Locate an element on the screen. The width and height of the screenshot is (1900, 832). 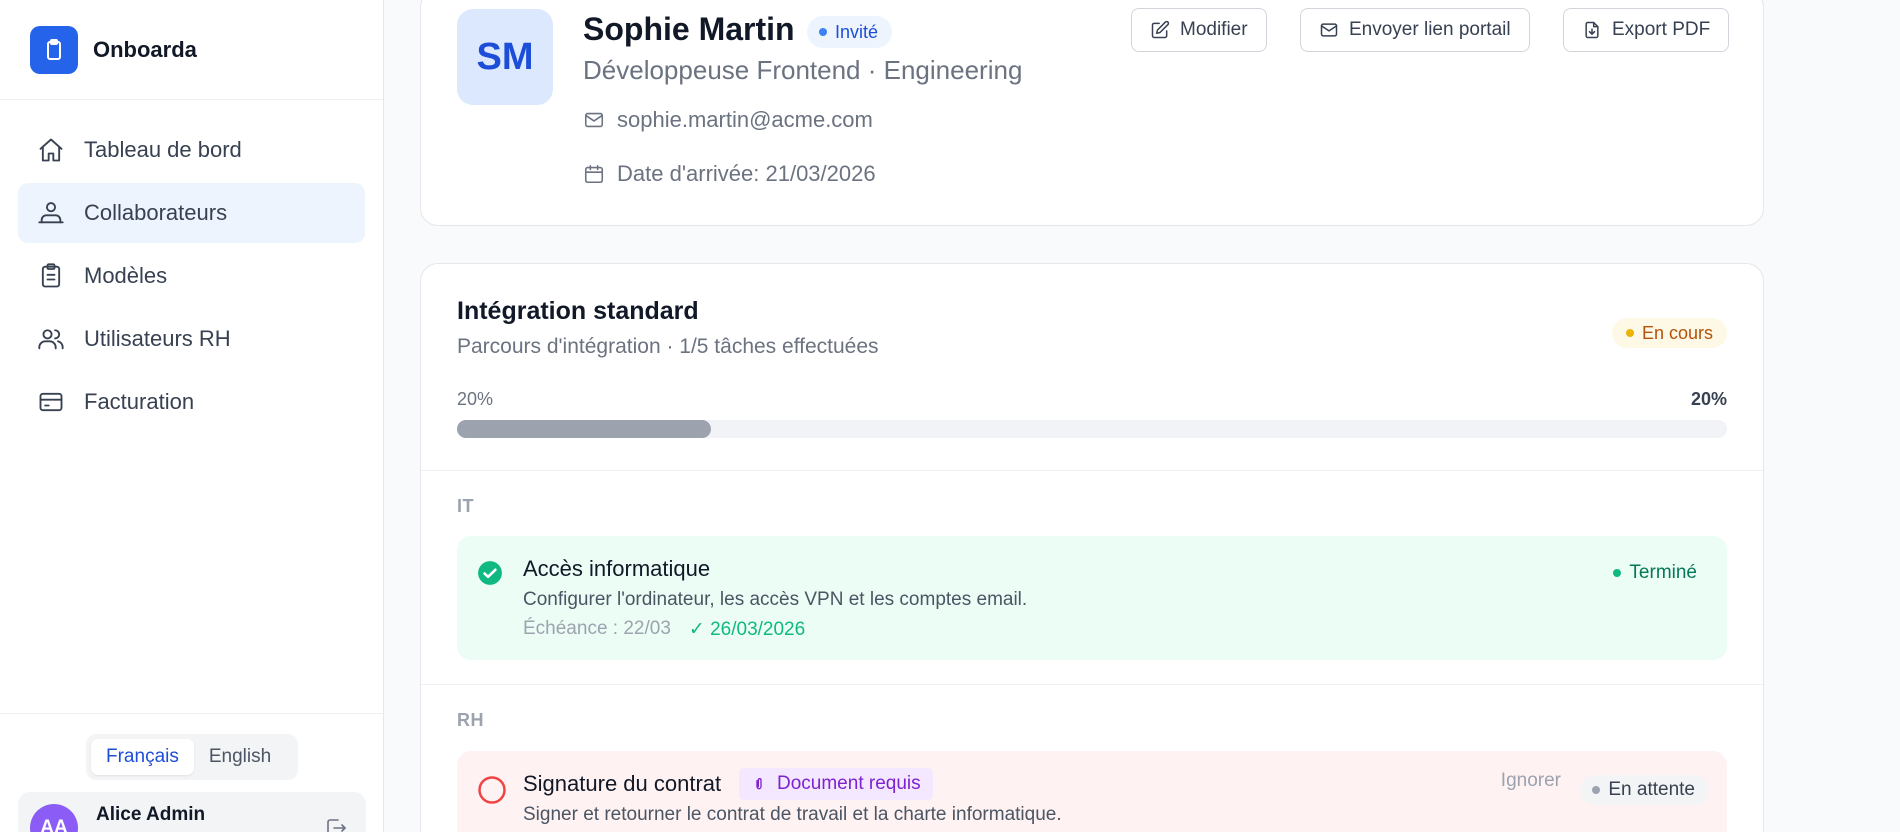
task-meta: Échéance : 22/03 ✓ 26/03/2026 is located at coordinates (664, 629).